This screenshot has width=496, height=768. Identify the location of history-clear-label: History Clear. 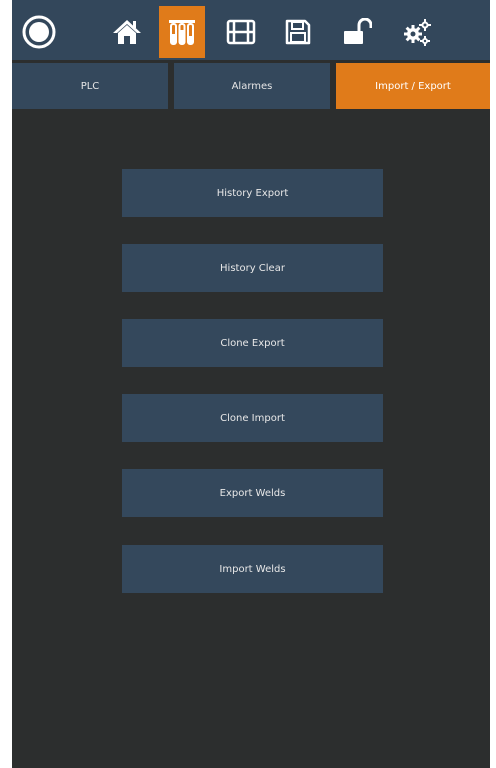
(252, 268).